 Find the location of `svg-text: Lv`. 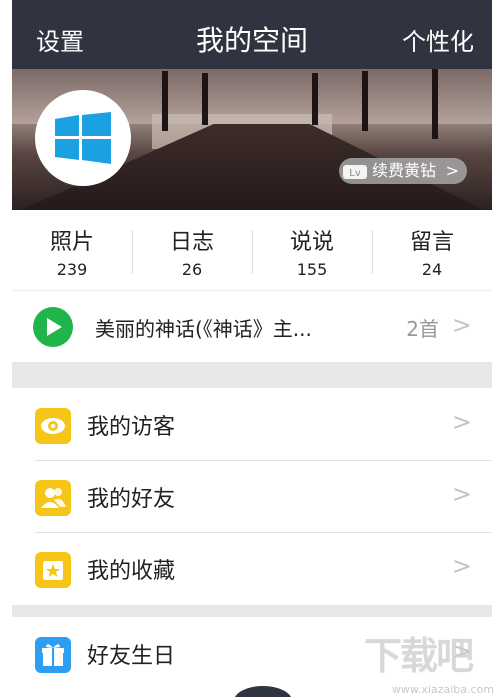

svg-text: Lv is located at coordinates (355, 173).